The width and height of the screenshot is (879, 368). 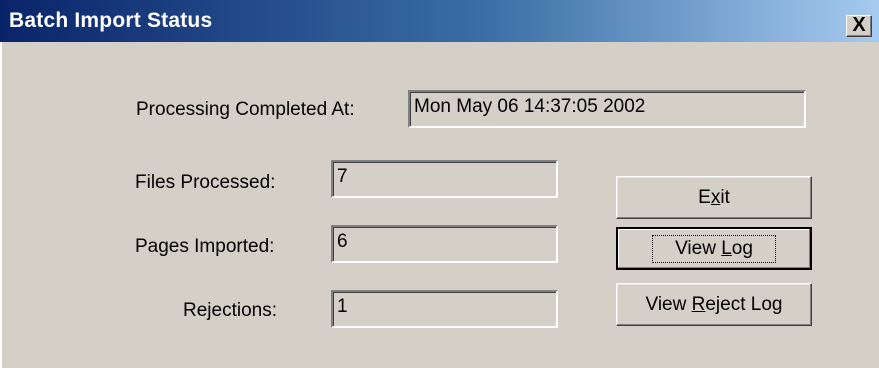 I want to click on files-processed-field: 7, so click(x=444, y=179).